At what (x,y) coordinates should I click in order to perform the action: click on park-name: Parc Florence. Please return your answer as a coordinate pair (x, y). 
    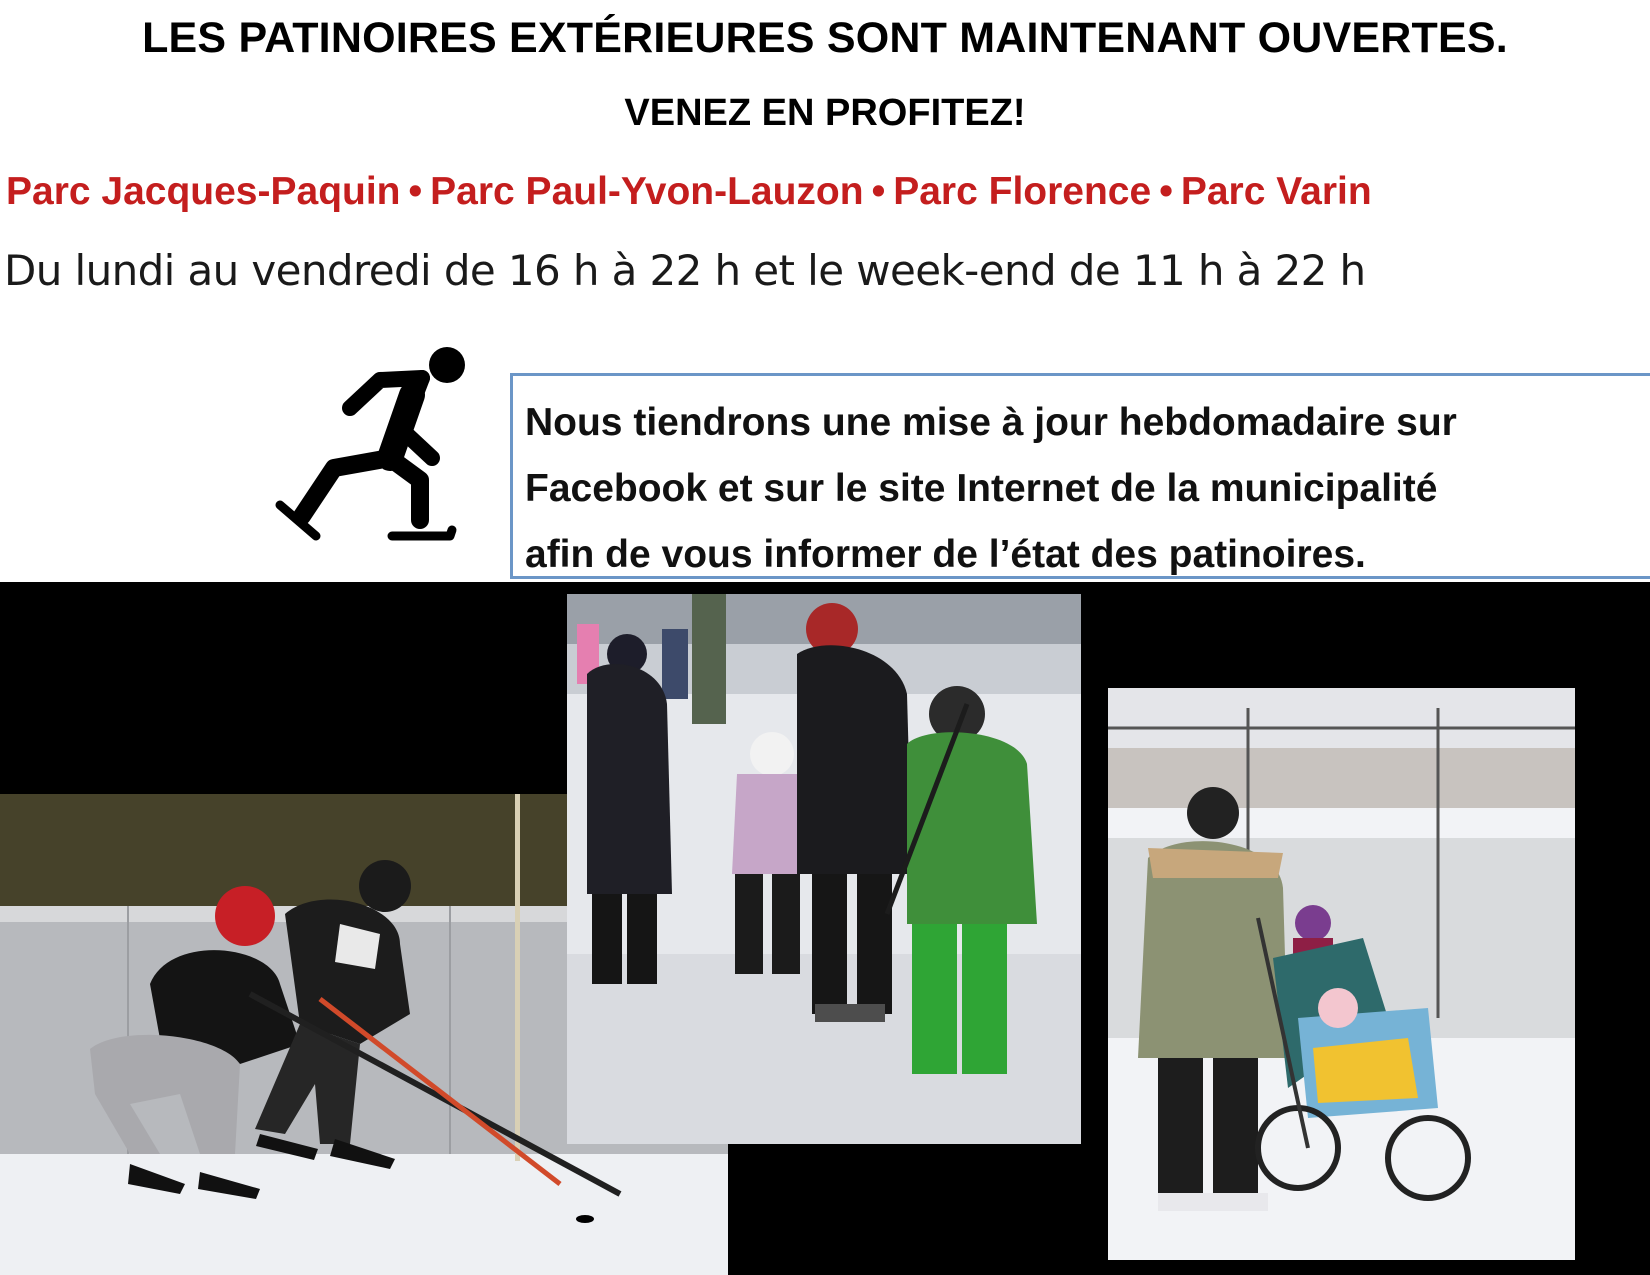
    Looking at the image, I should click on (1022, 191).